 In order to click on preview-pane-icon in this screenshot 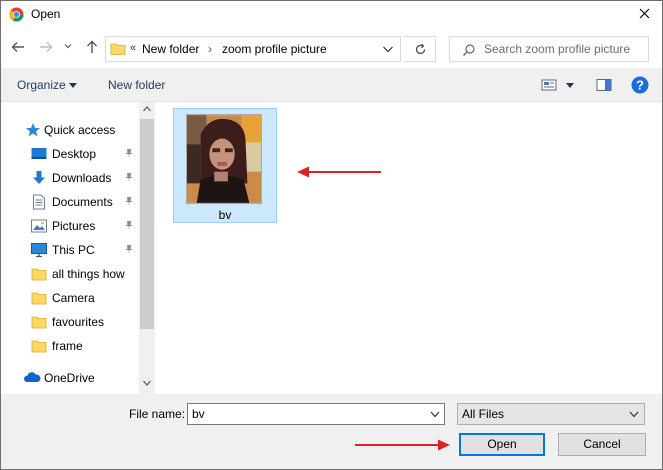, I will do `click(604, 85)`.